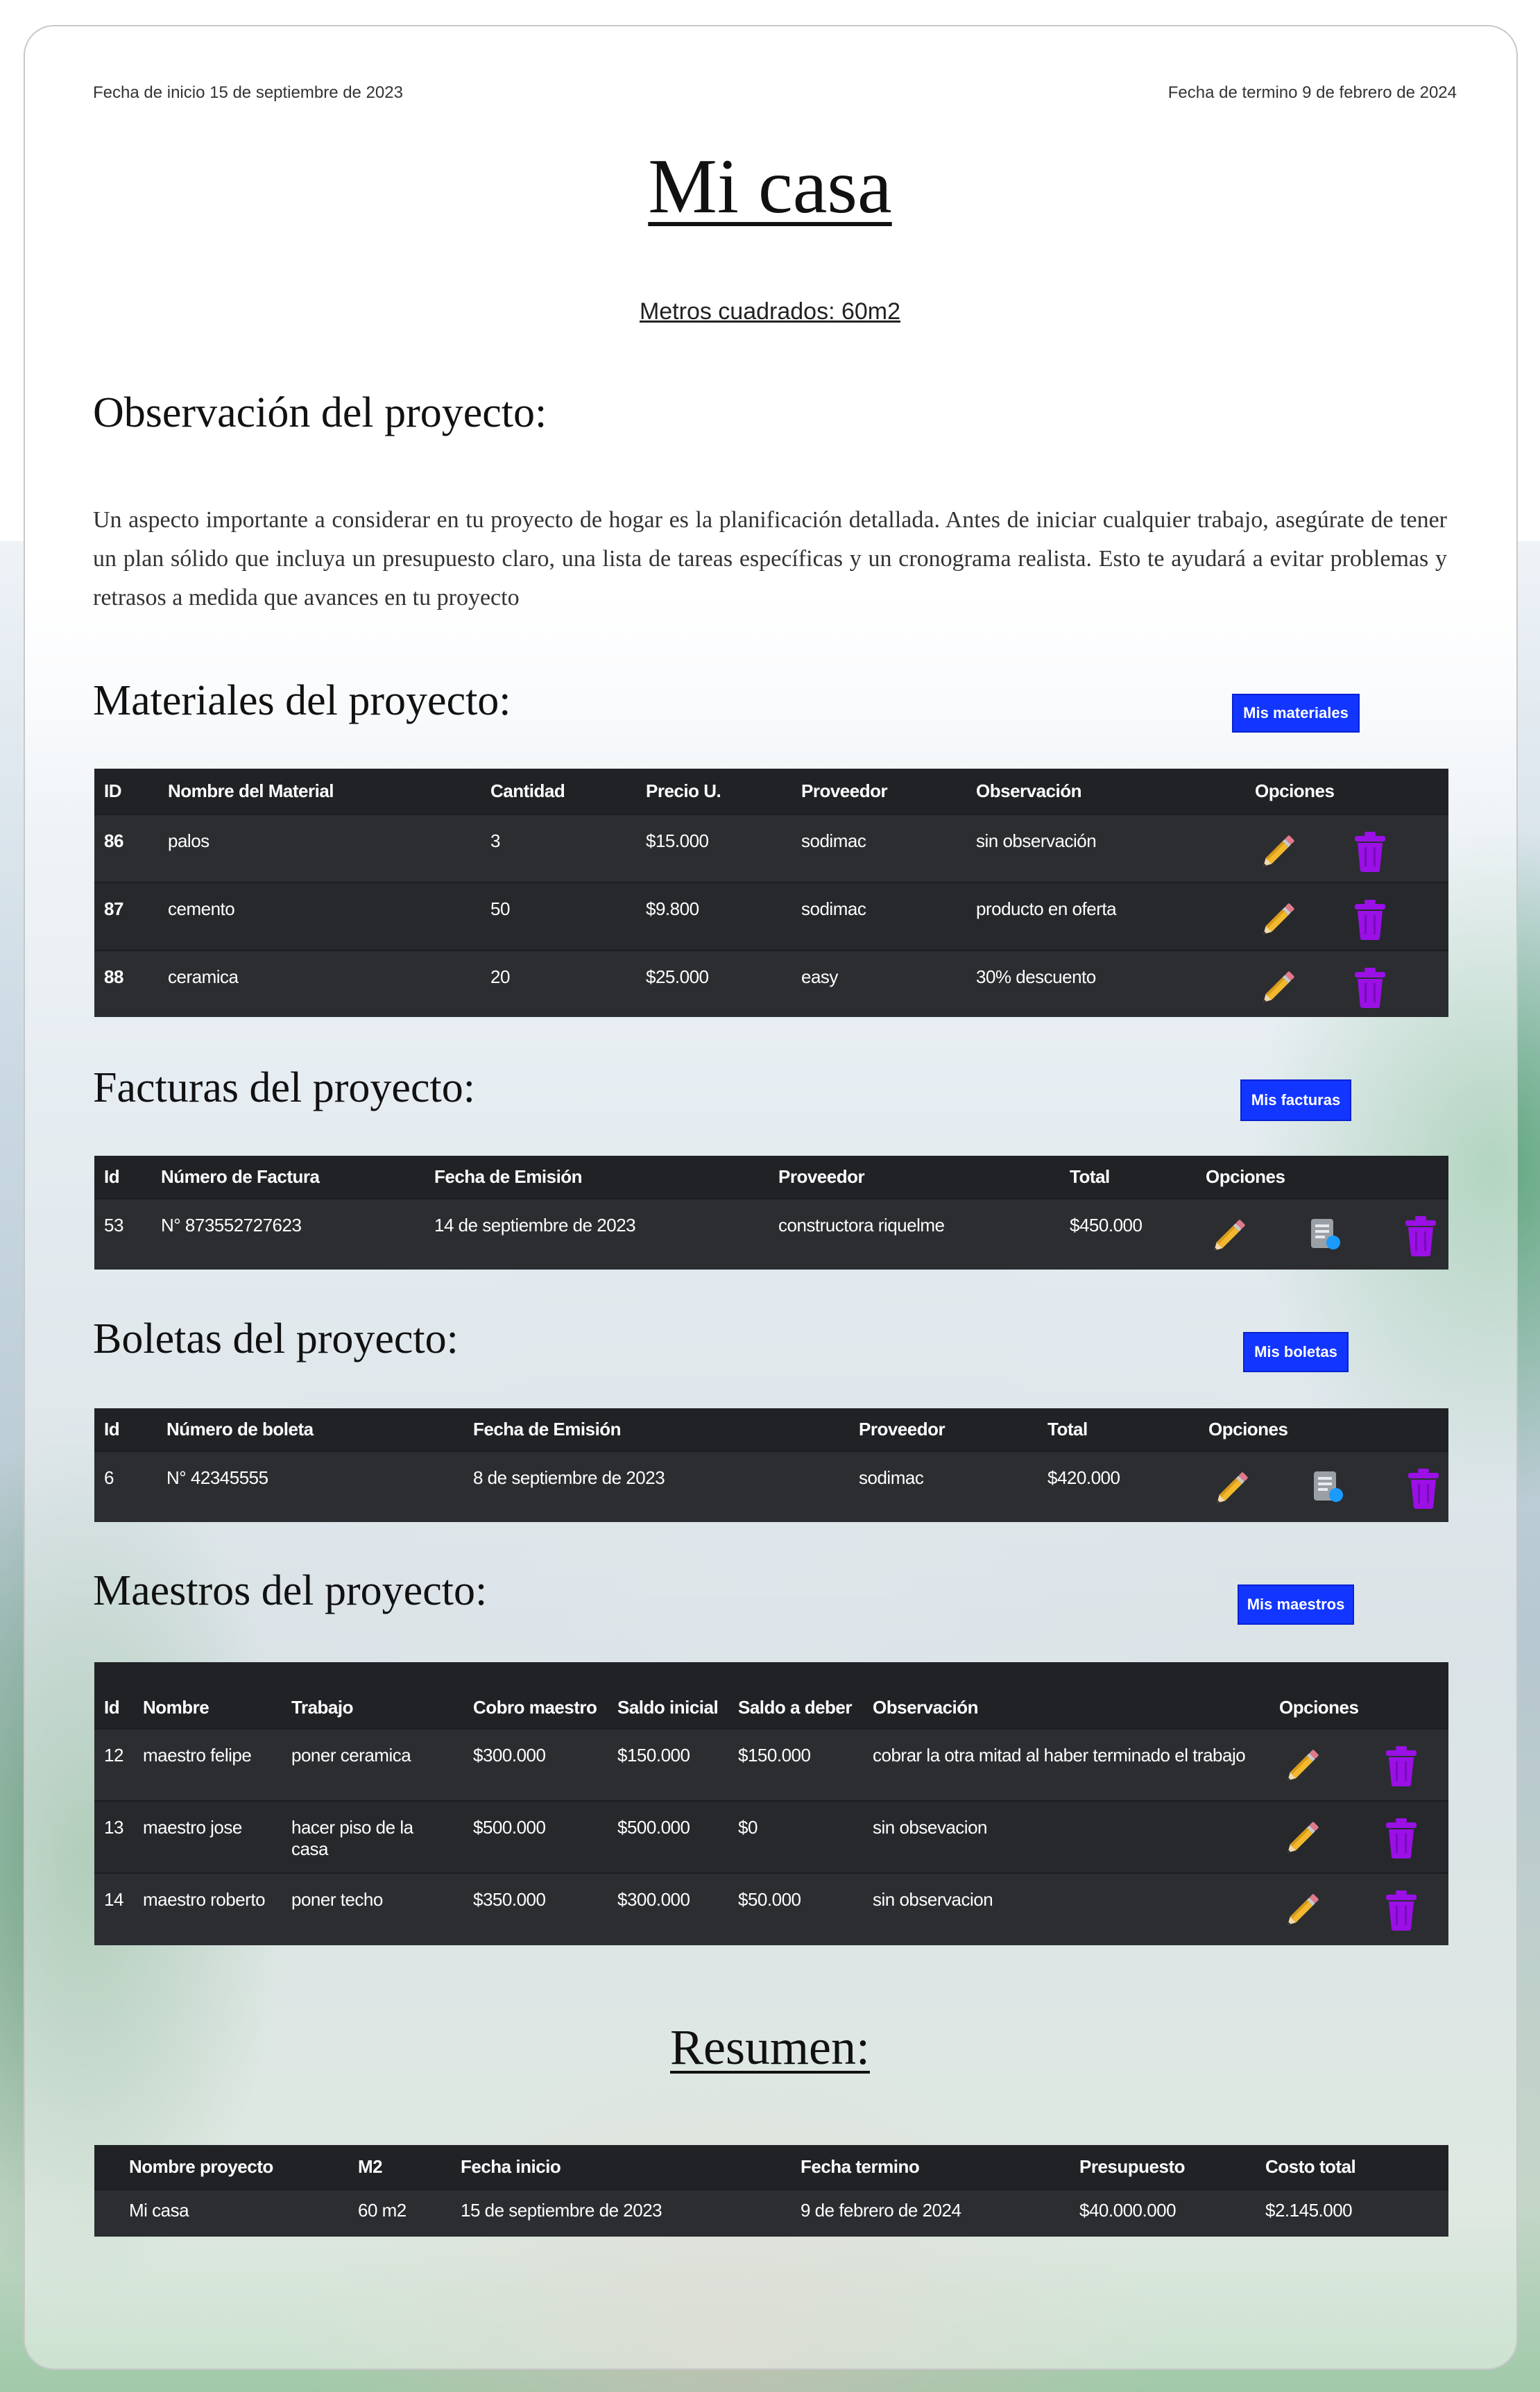 The image size is (1540, 2392). I want to click on my-masters-button: Mis maestros, so click(1296, 1604).